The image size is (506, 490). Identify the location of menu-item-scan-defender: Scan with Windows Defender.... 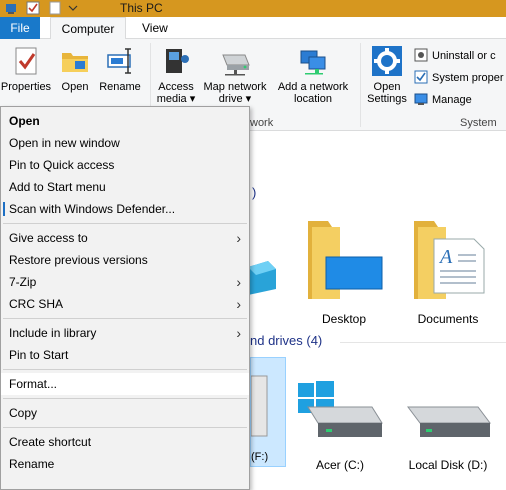
(125, 209).